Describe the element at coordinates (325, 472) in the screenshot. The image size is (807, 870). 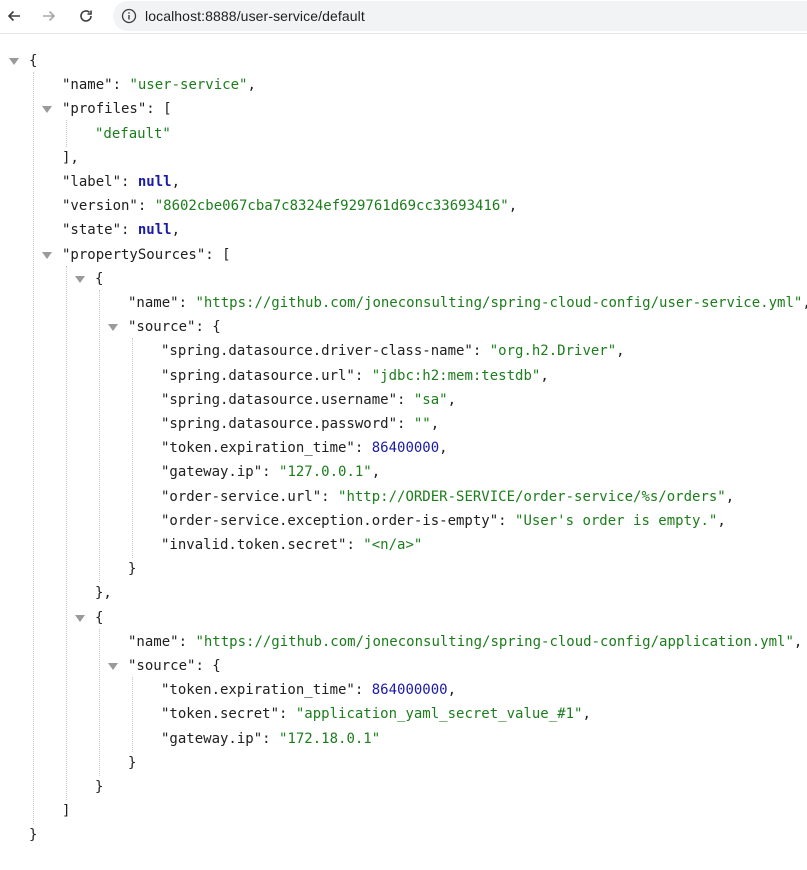
I see `json-string: "127.0.0.1"` at that location.